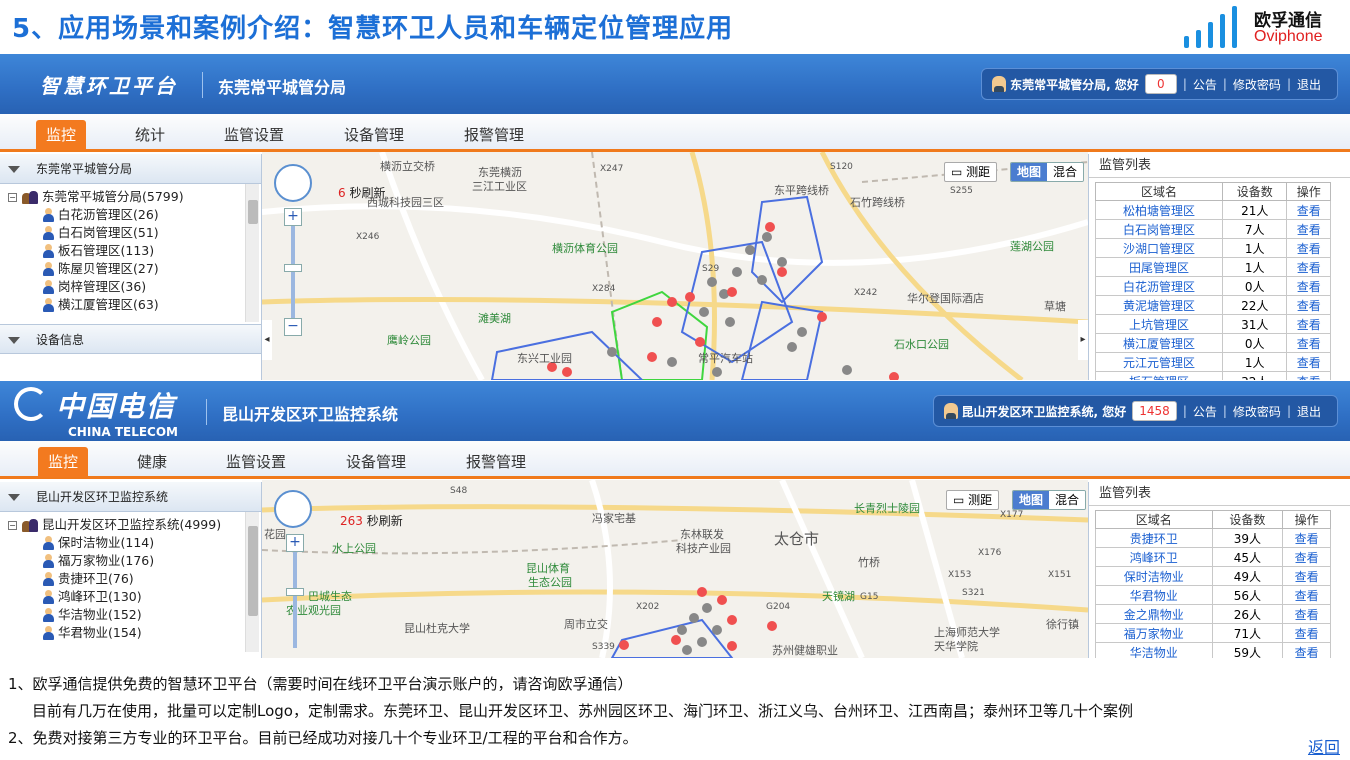  I want to click on tab-statistics: 统计, so click(150, 135).